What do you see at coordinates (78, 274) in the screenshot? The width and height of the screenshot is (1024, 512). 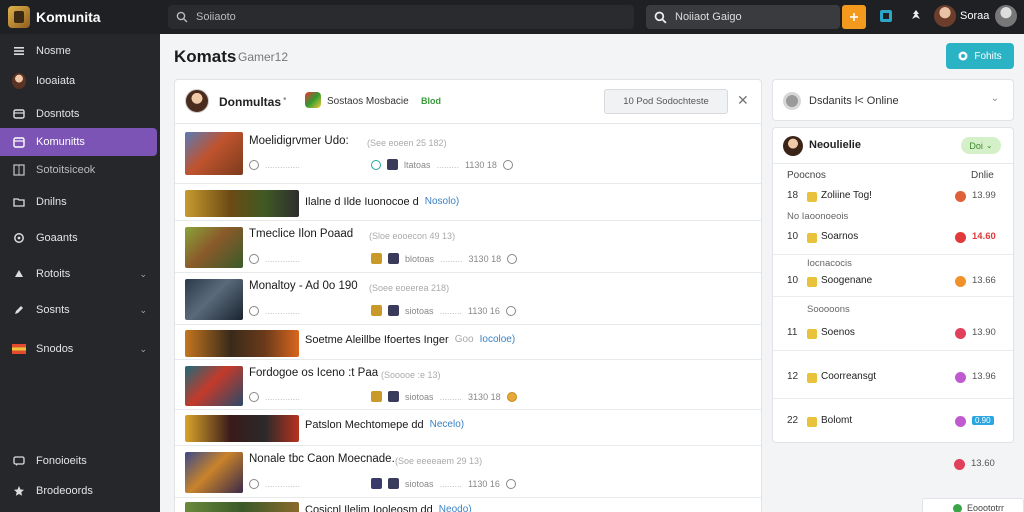 I see `sidebar-item-rewards: Rotoits ⌄` at bounding box center [78, 274].